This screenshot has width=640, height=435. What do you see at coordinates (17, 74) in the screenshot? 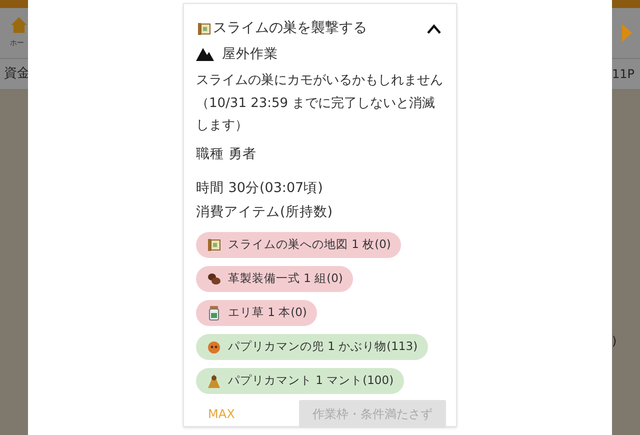
I see `funds-label: 資金` at bounding box center [17, 74].